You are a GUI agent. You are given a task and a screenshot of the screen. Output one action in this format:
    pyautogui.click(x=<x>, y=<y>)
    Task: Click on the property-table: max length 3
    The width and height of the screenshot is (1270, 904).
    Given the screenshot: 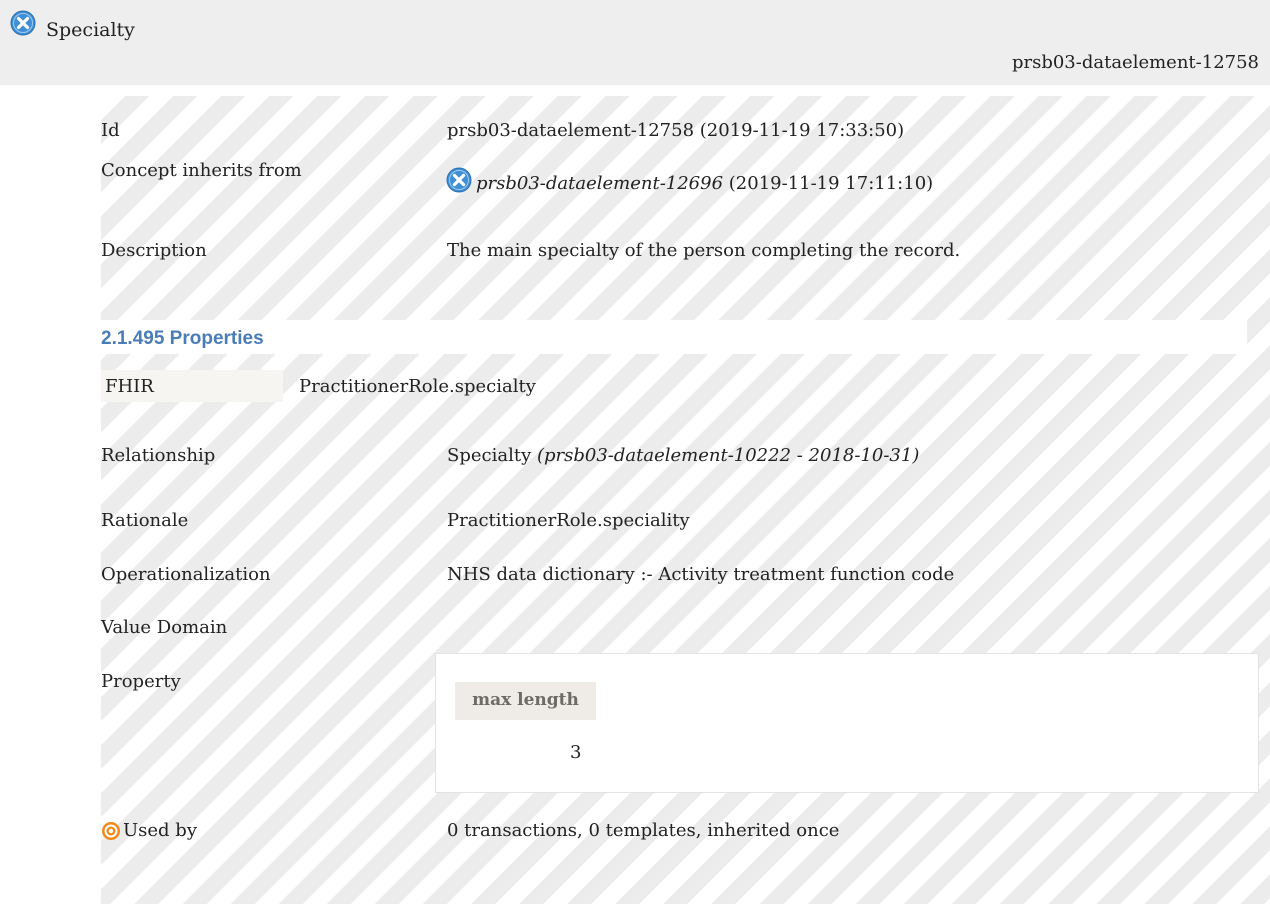 What is the action you would take?
    pyautogui.click(x=847, y=723)
    